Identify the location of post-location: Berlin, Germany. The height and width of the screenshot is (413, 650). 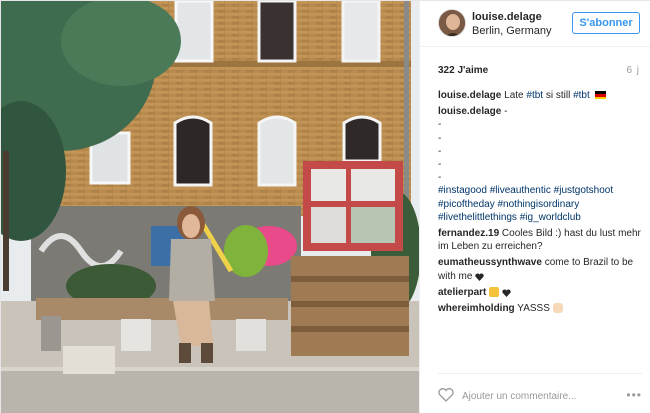
(511, 31).